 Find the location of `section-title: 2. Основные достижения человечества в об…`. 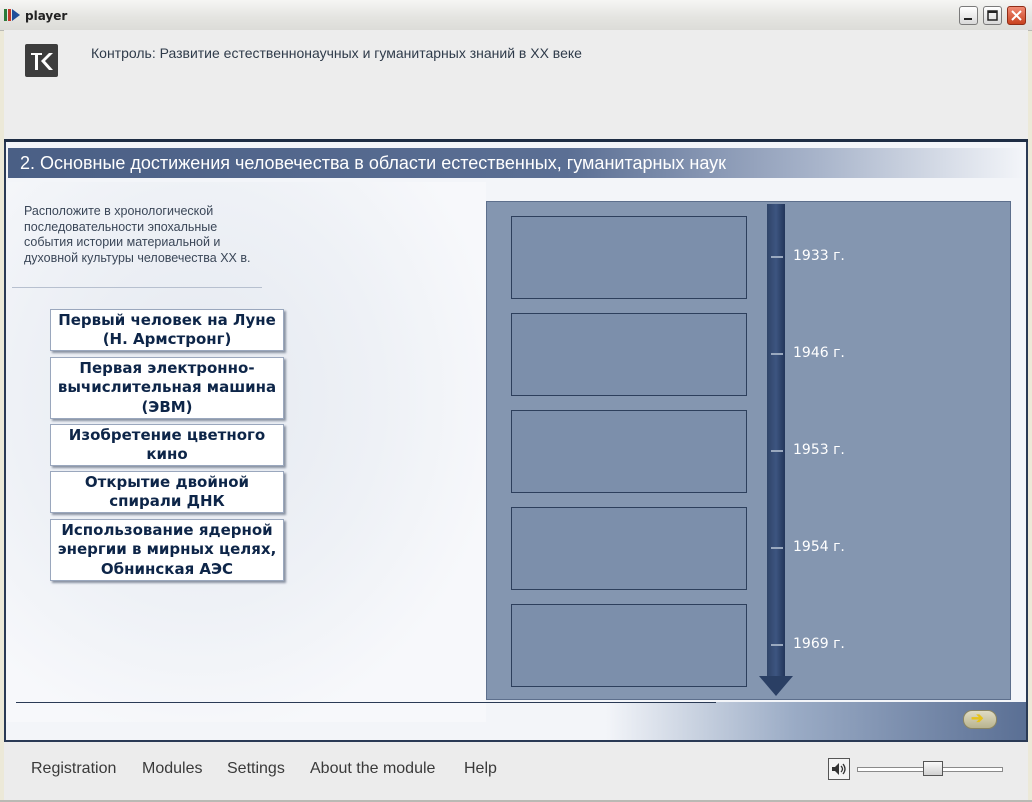

section-title: 2. Основные достижения человечества в об… is located at coordinates (373, 163).